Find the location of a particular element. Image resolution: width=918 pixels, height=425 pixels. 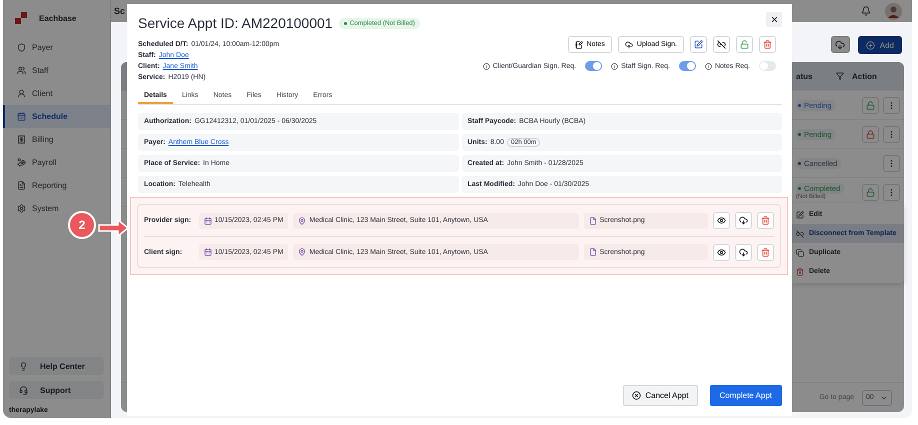

lock-icon is located at coordinates (870, 134).